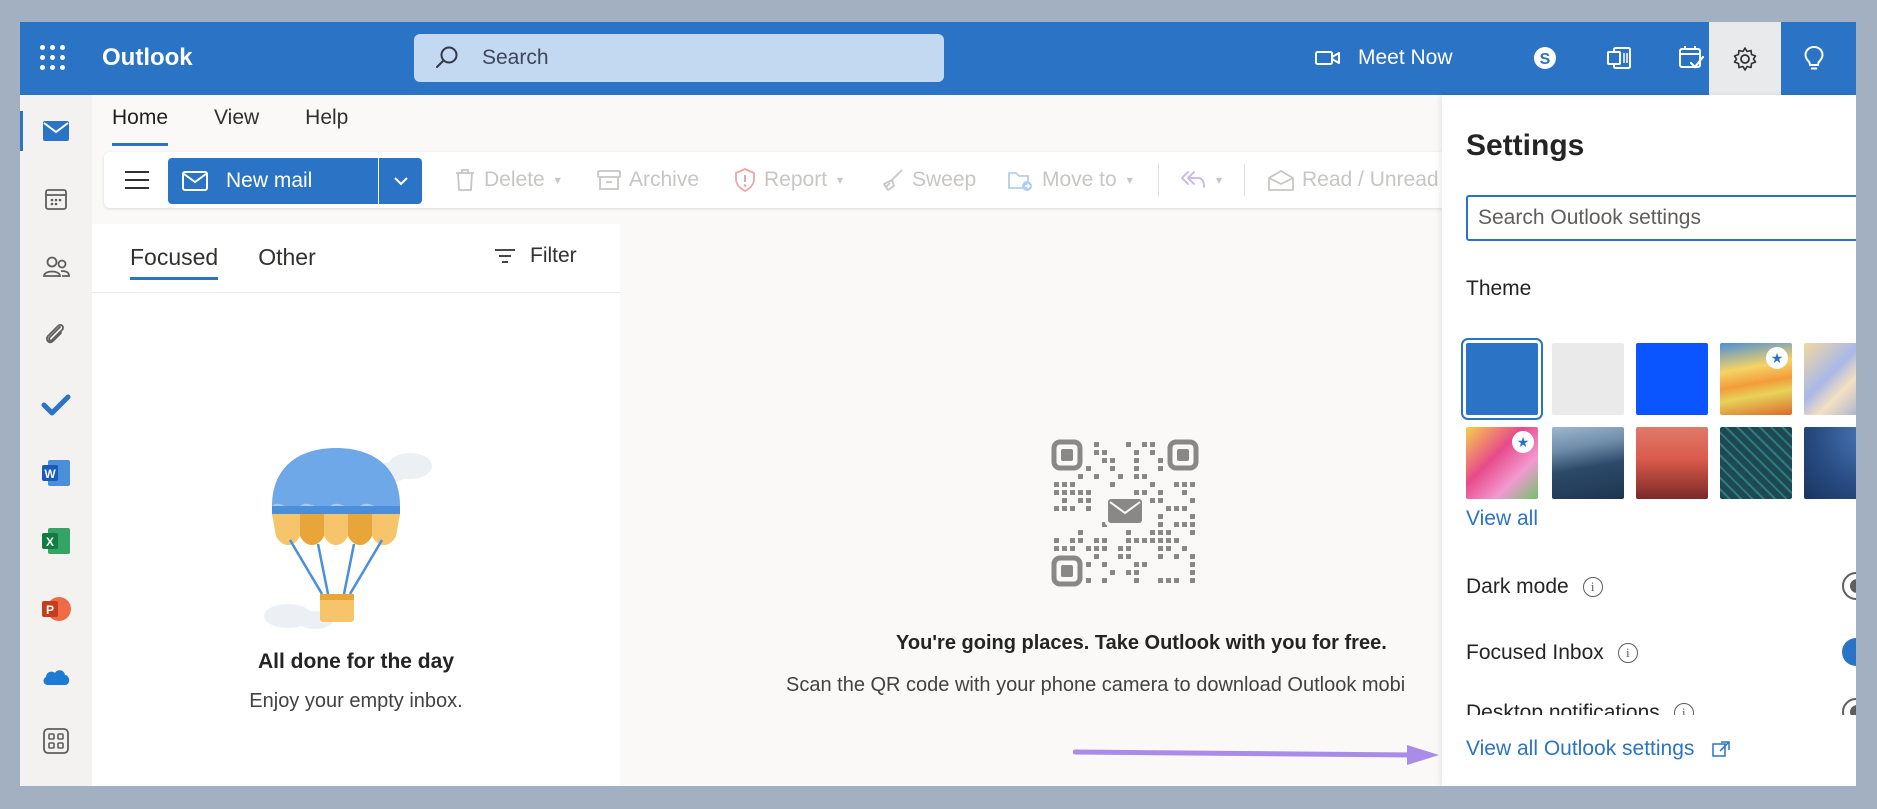  Describe the element at coordinates (137, 180) in the screenshot. I see `hamburger-menu-icon` at that location.